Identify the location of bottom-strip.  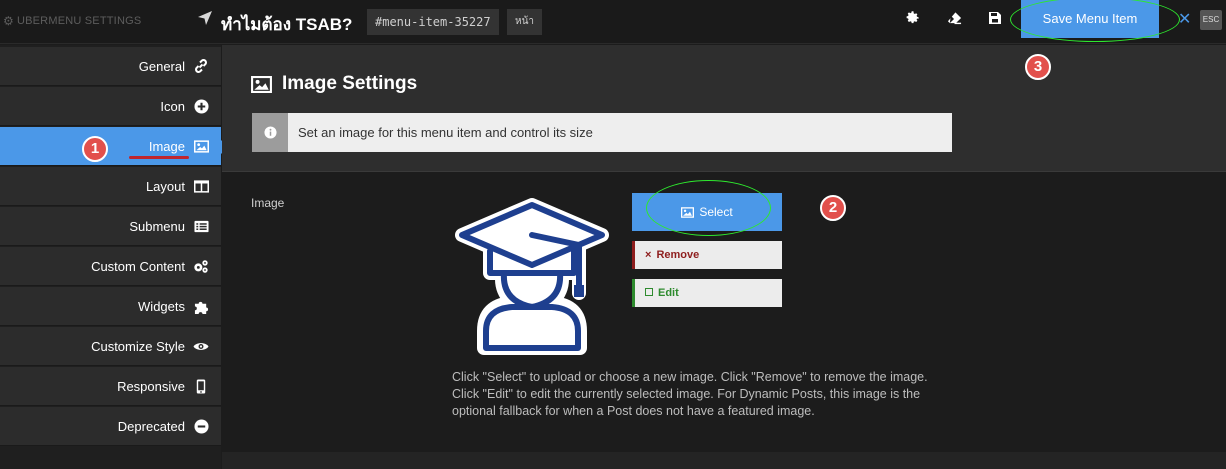
(724, 460).